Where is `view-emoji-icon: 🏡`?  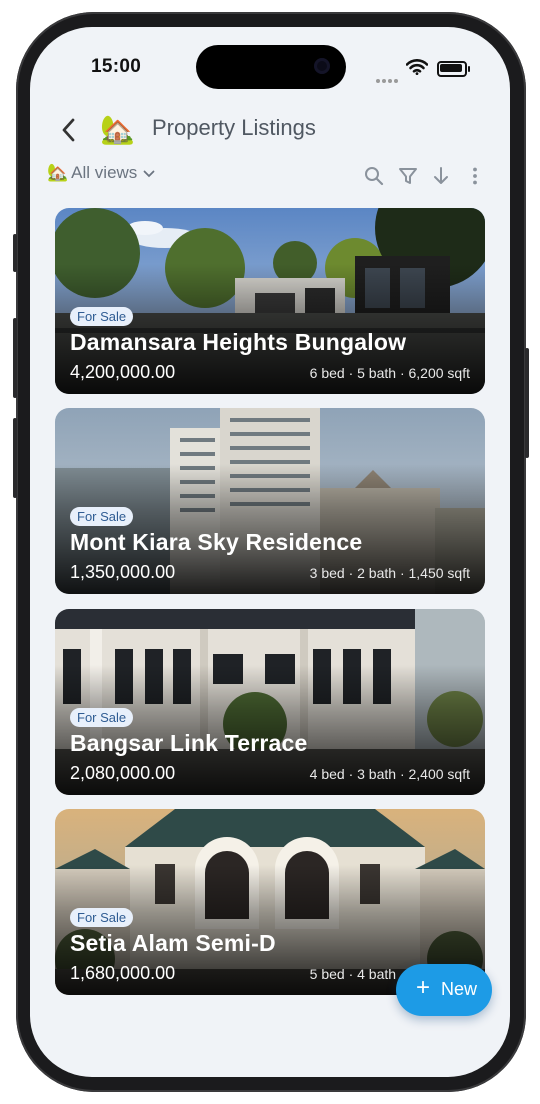 view-emoji-icon: 🏡 is located at coordinates (58, 172).